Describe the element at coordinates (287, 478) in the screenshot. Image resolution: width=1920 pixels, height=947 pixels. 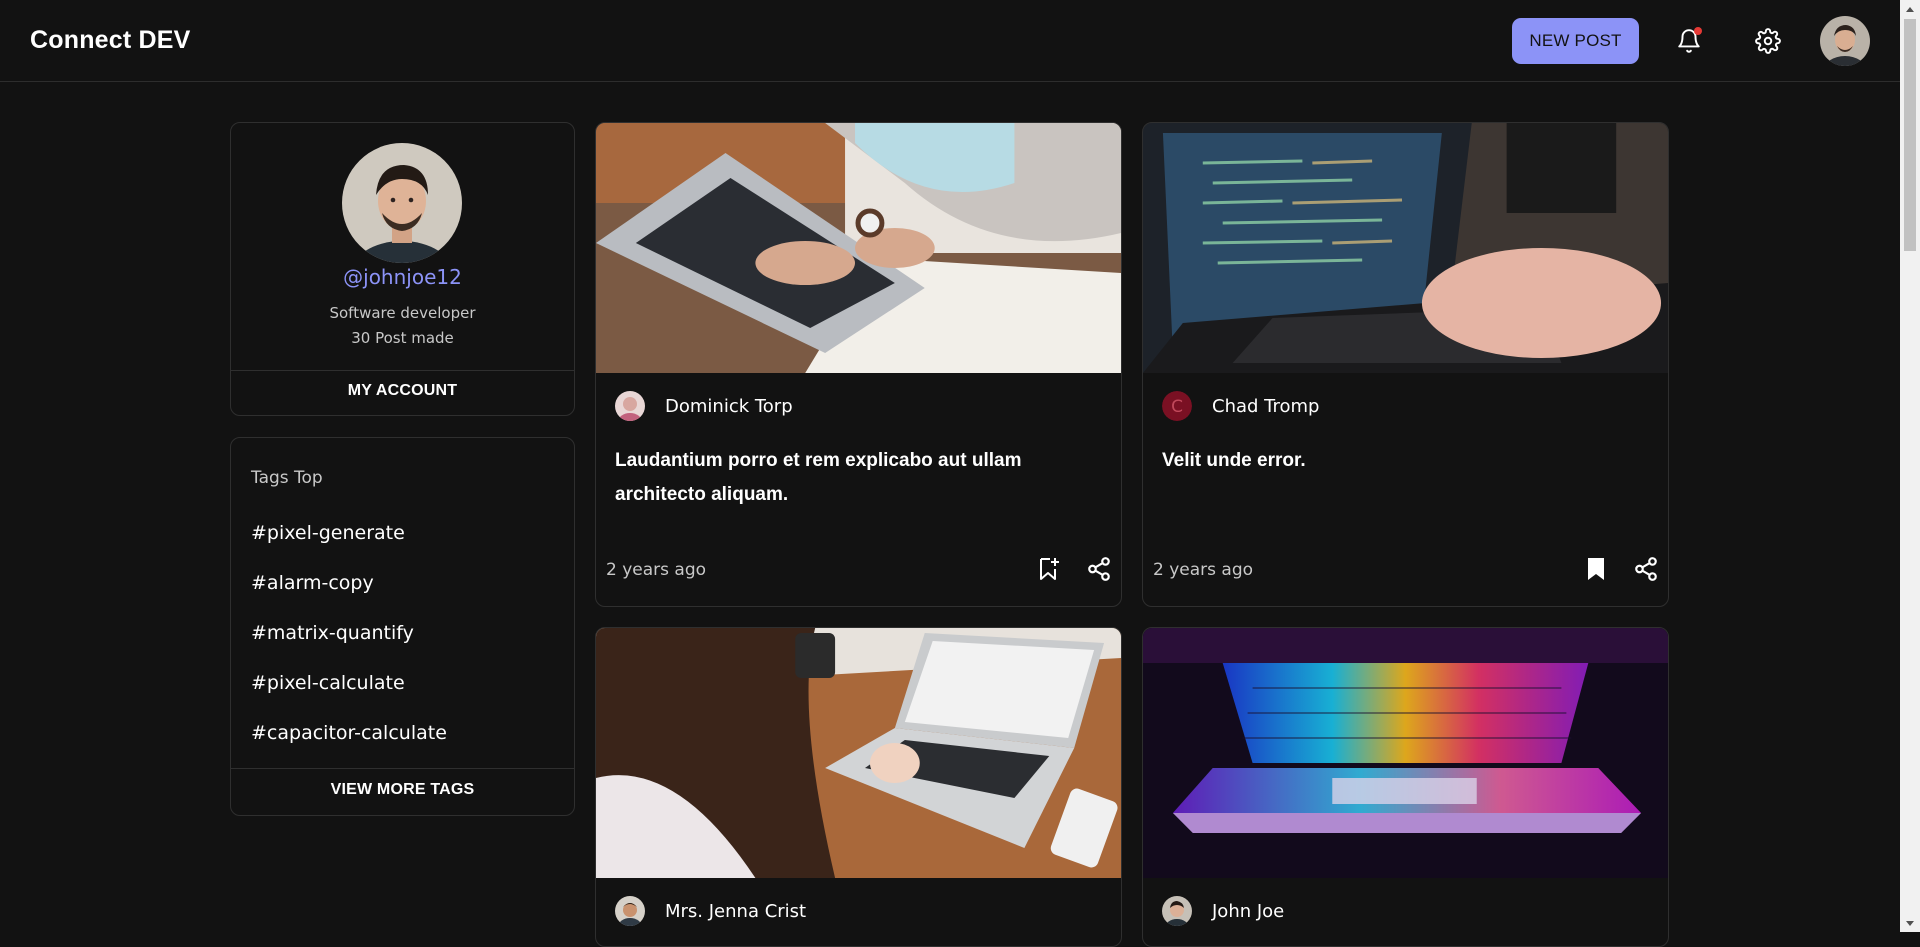
I see `tags-title: Tags Top` at that location.